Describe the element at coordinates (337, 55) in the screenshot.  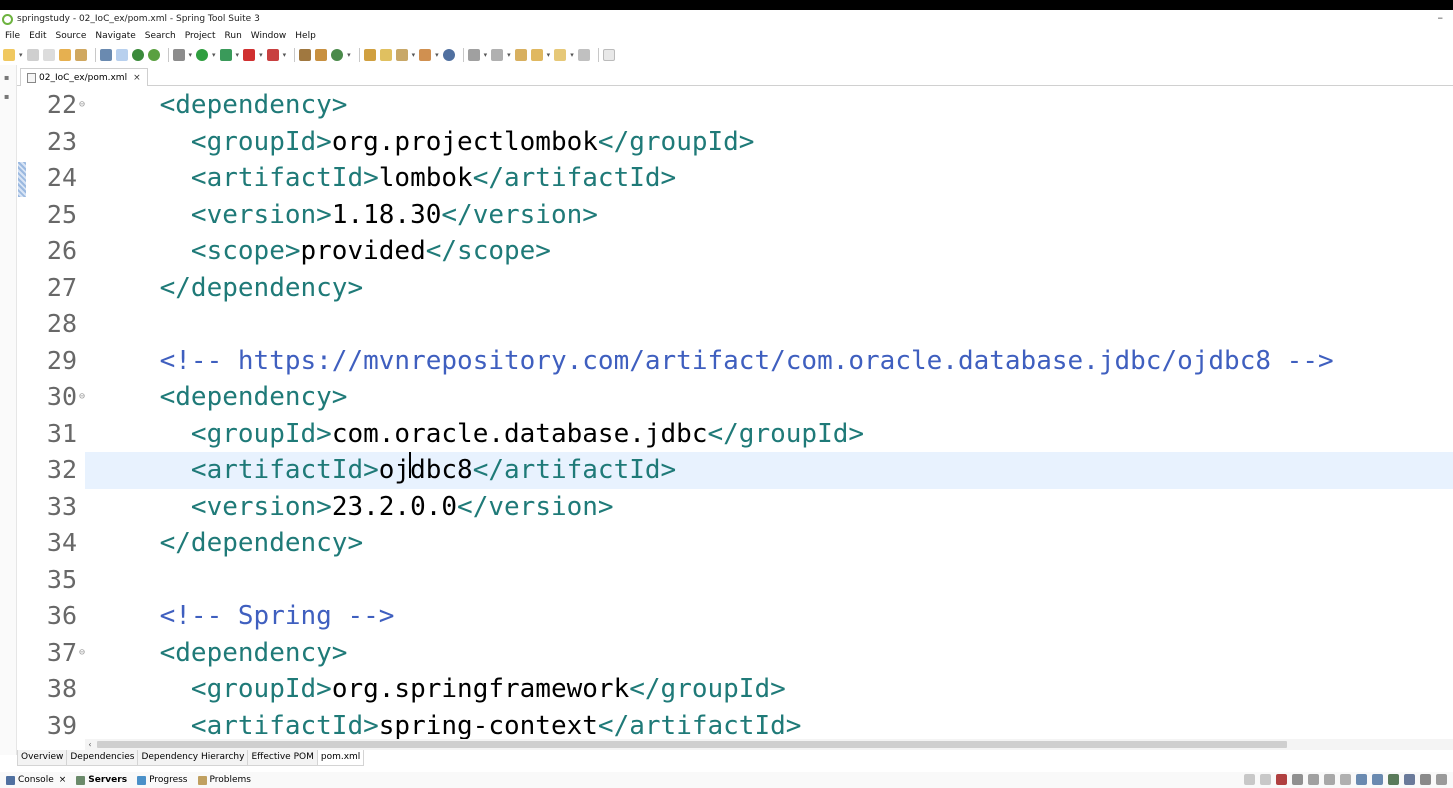
I see `new-class-icon` at that location.